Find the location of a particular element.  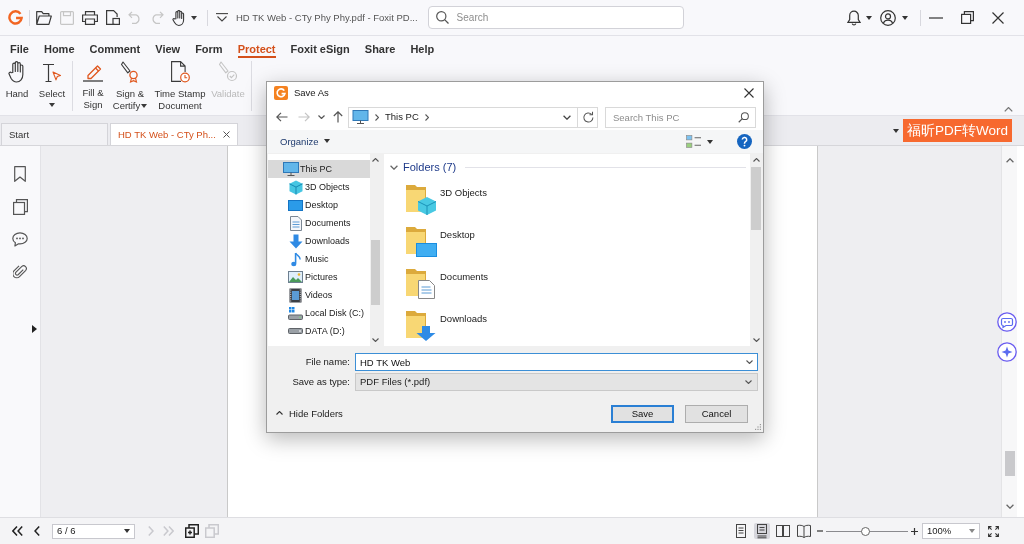

chevron-left-icon is located at coordinates (37, 531).